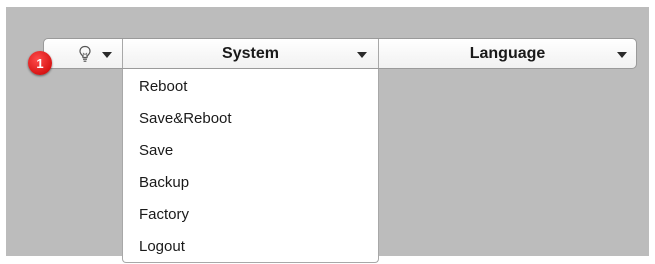  I want to click on notification-count-badge: 1, so click(40, 63).